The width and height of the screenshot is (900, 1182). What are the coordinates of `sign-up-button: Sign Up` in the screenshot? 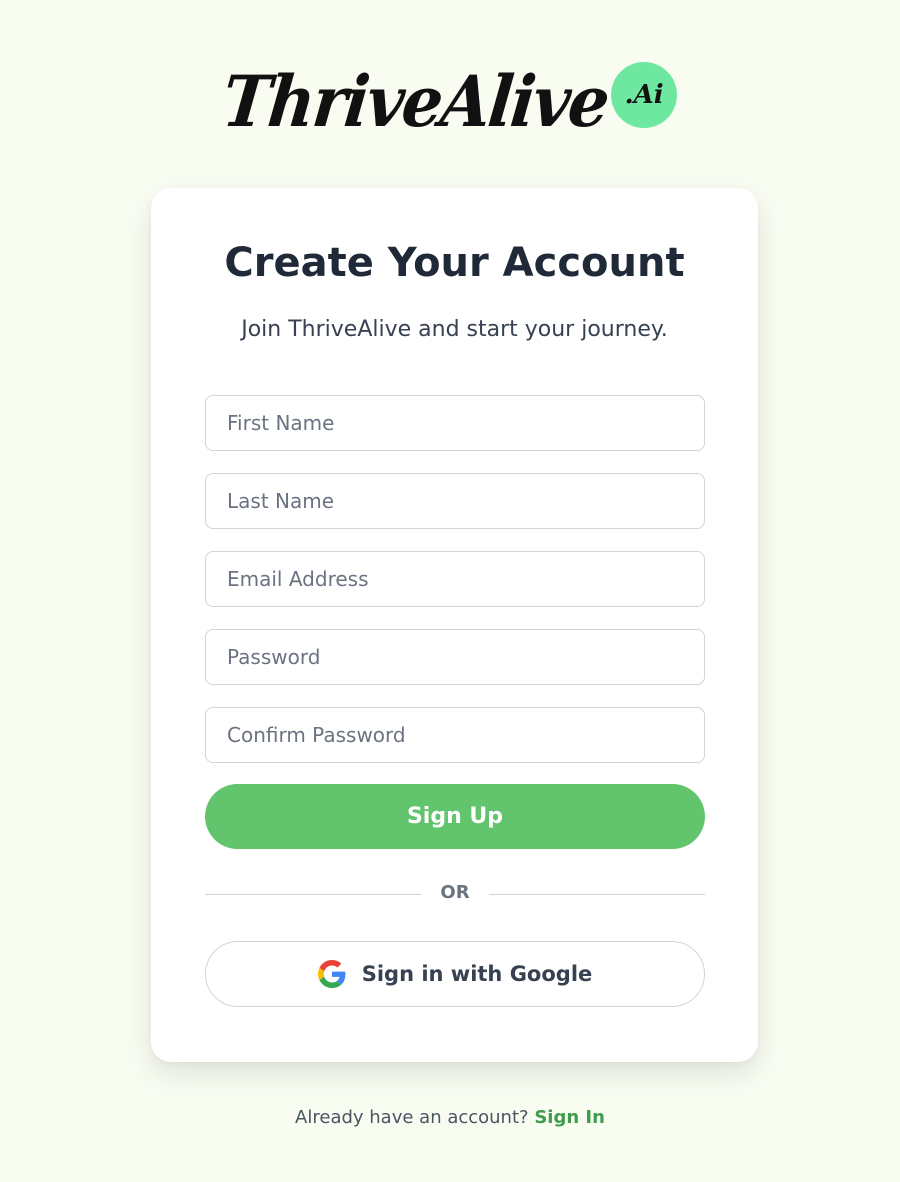 It's located at (455, 816).